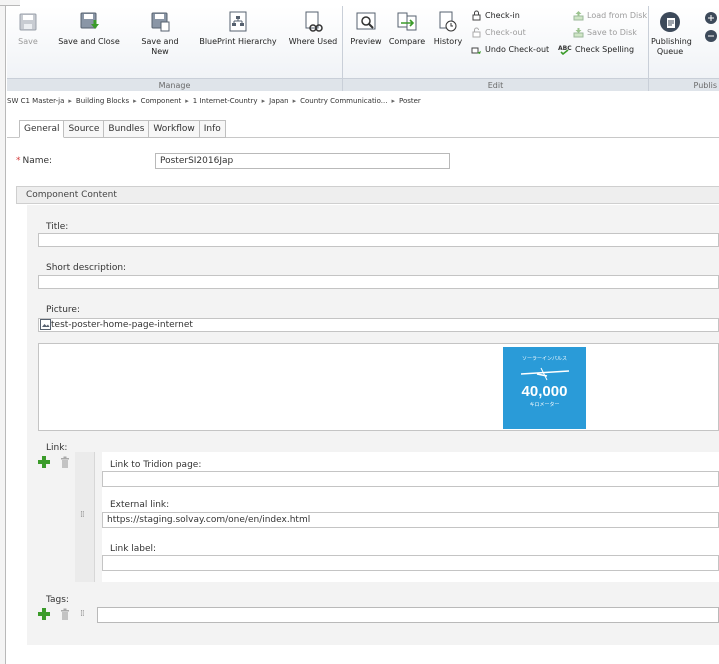 The image size is (719, 664). I want to click on breadcrumb-item: 1 Internet-Country, so click(225, 101).